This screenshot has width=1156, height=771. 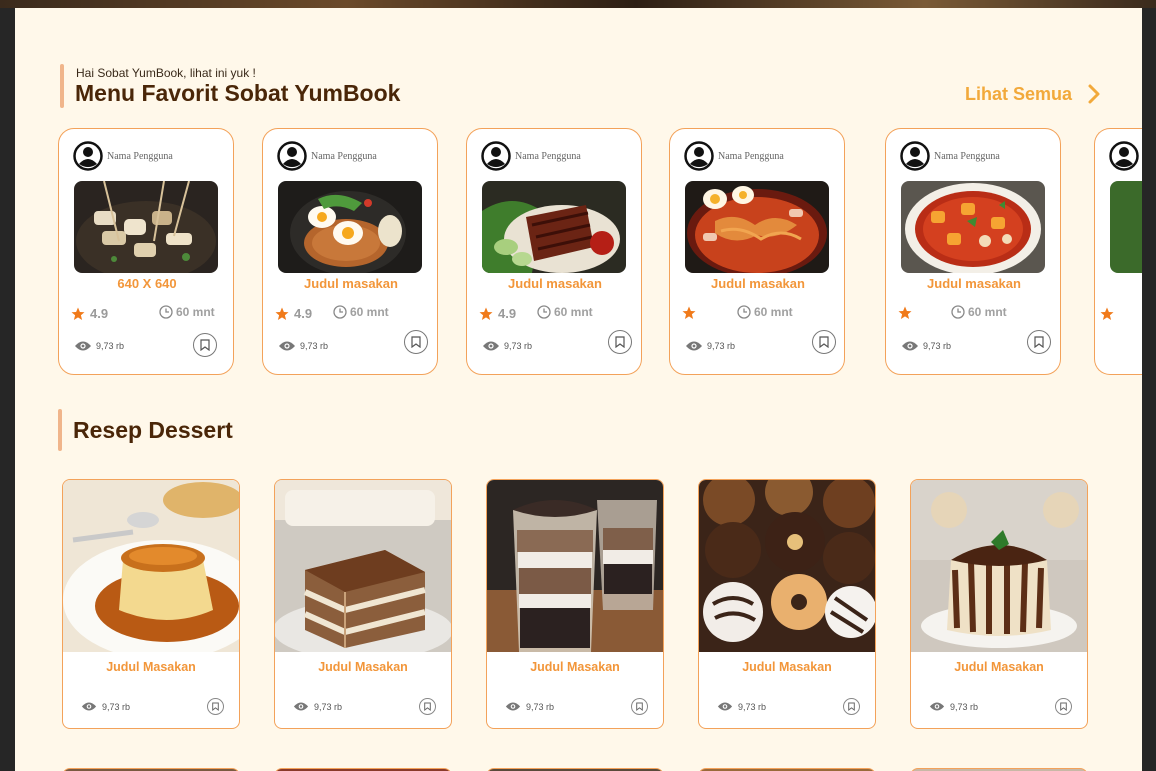 I want to click on user-avatar-icon, so click(x=496, y=156).